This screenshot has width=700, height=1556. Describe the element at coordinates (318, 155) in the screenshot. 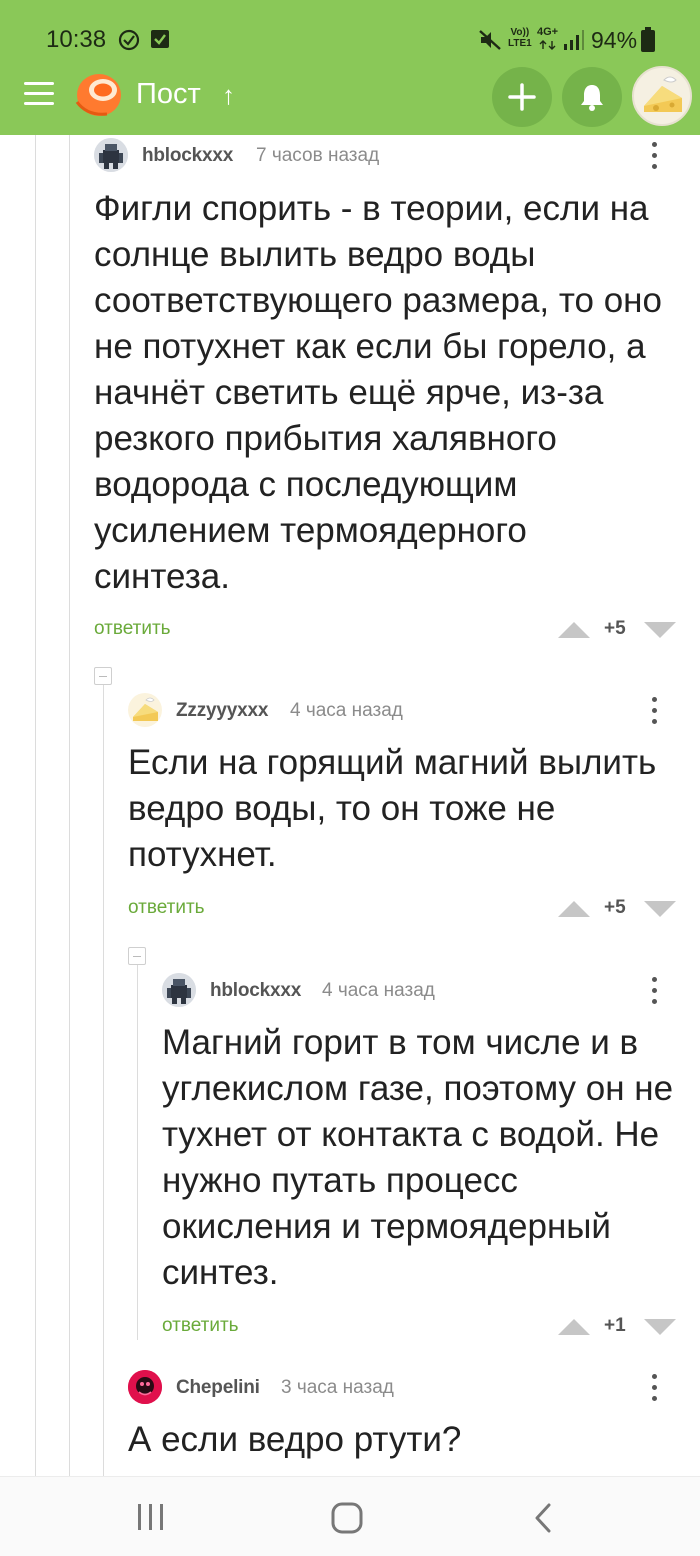

I see `comment-time: 7 часов назад` at that location.